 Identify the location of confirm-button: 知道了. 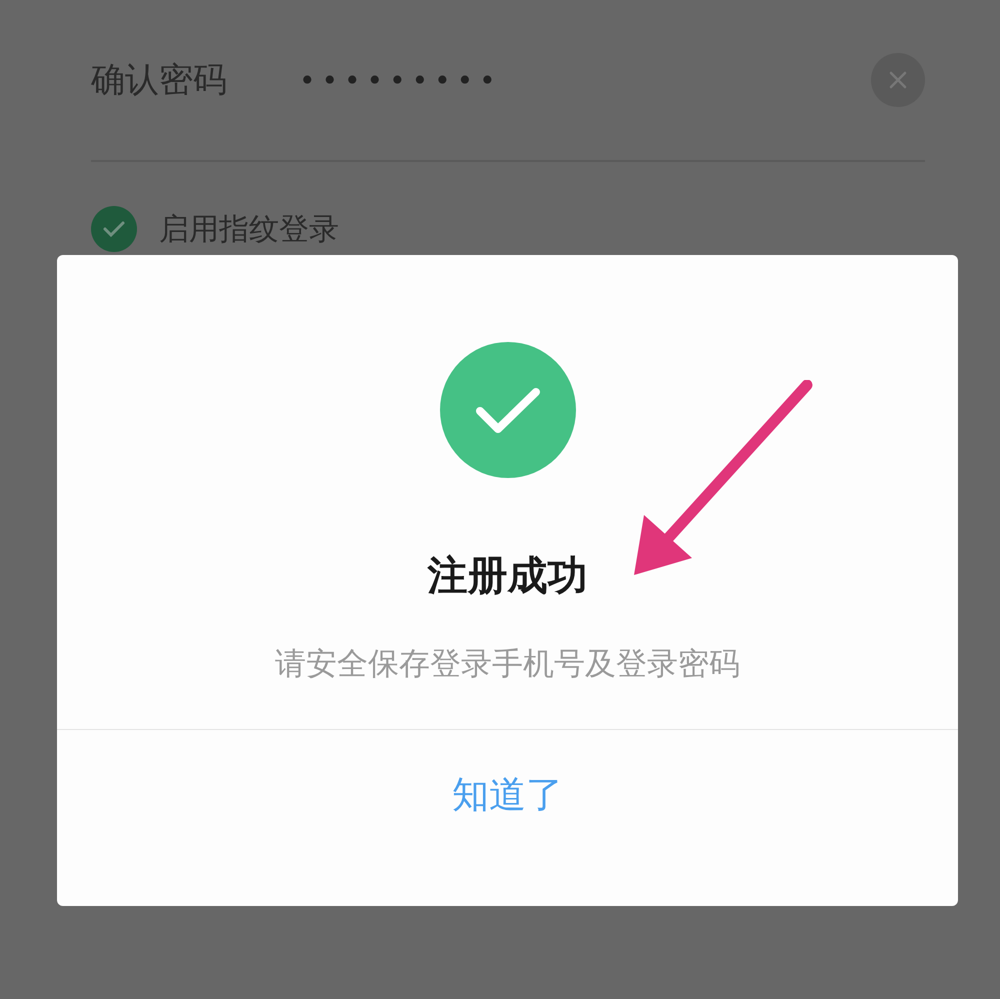
(507, 795).